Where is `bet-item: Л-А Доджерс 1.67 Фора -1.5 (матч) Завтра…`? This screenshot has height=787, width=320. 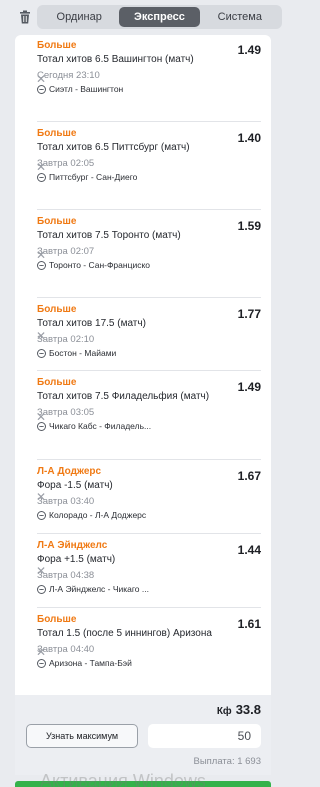 bet-item: Л-А Доджерс 1.67 Фора -1.5 (матч) Завтра… is located at coordinates (154, 493).